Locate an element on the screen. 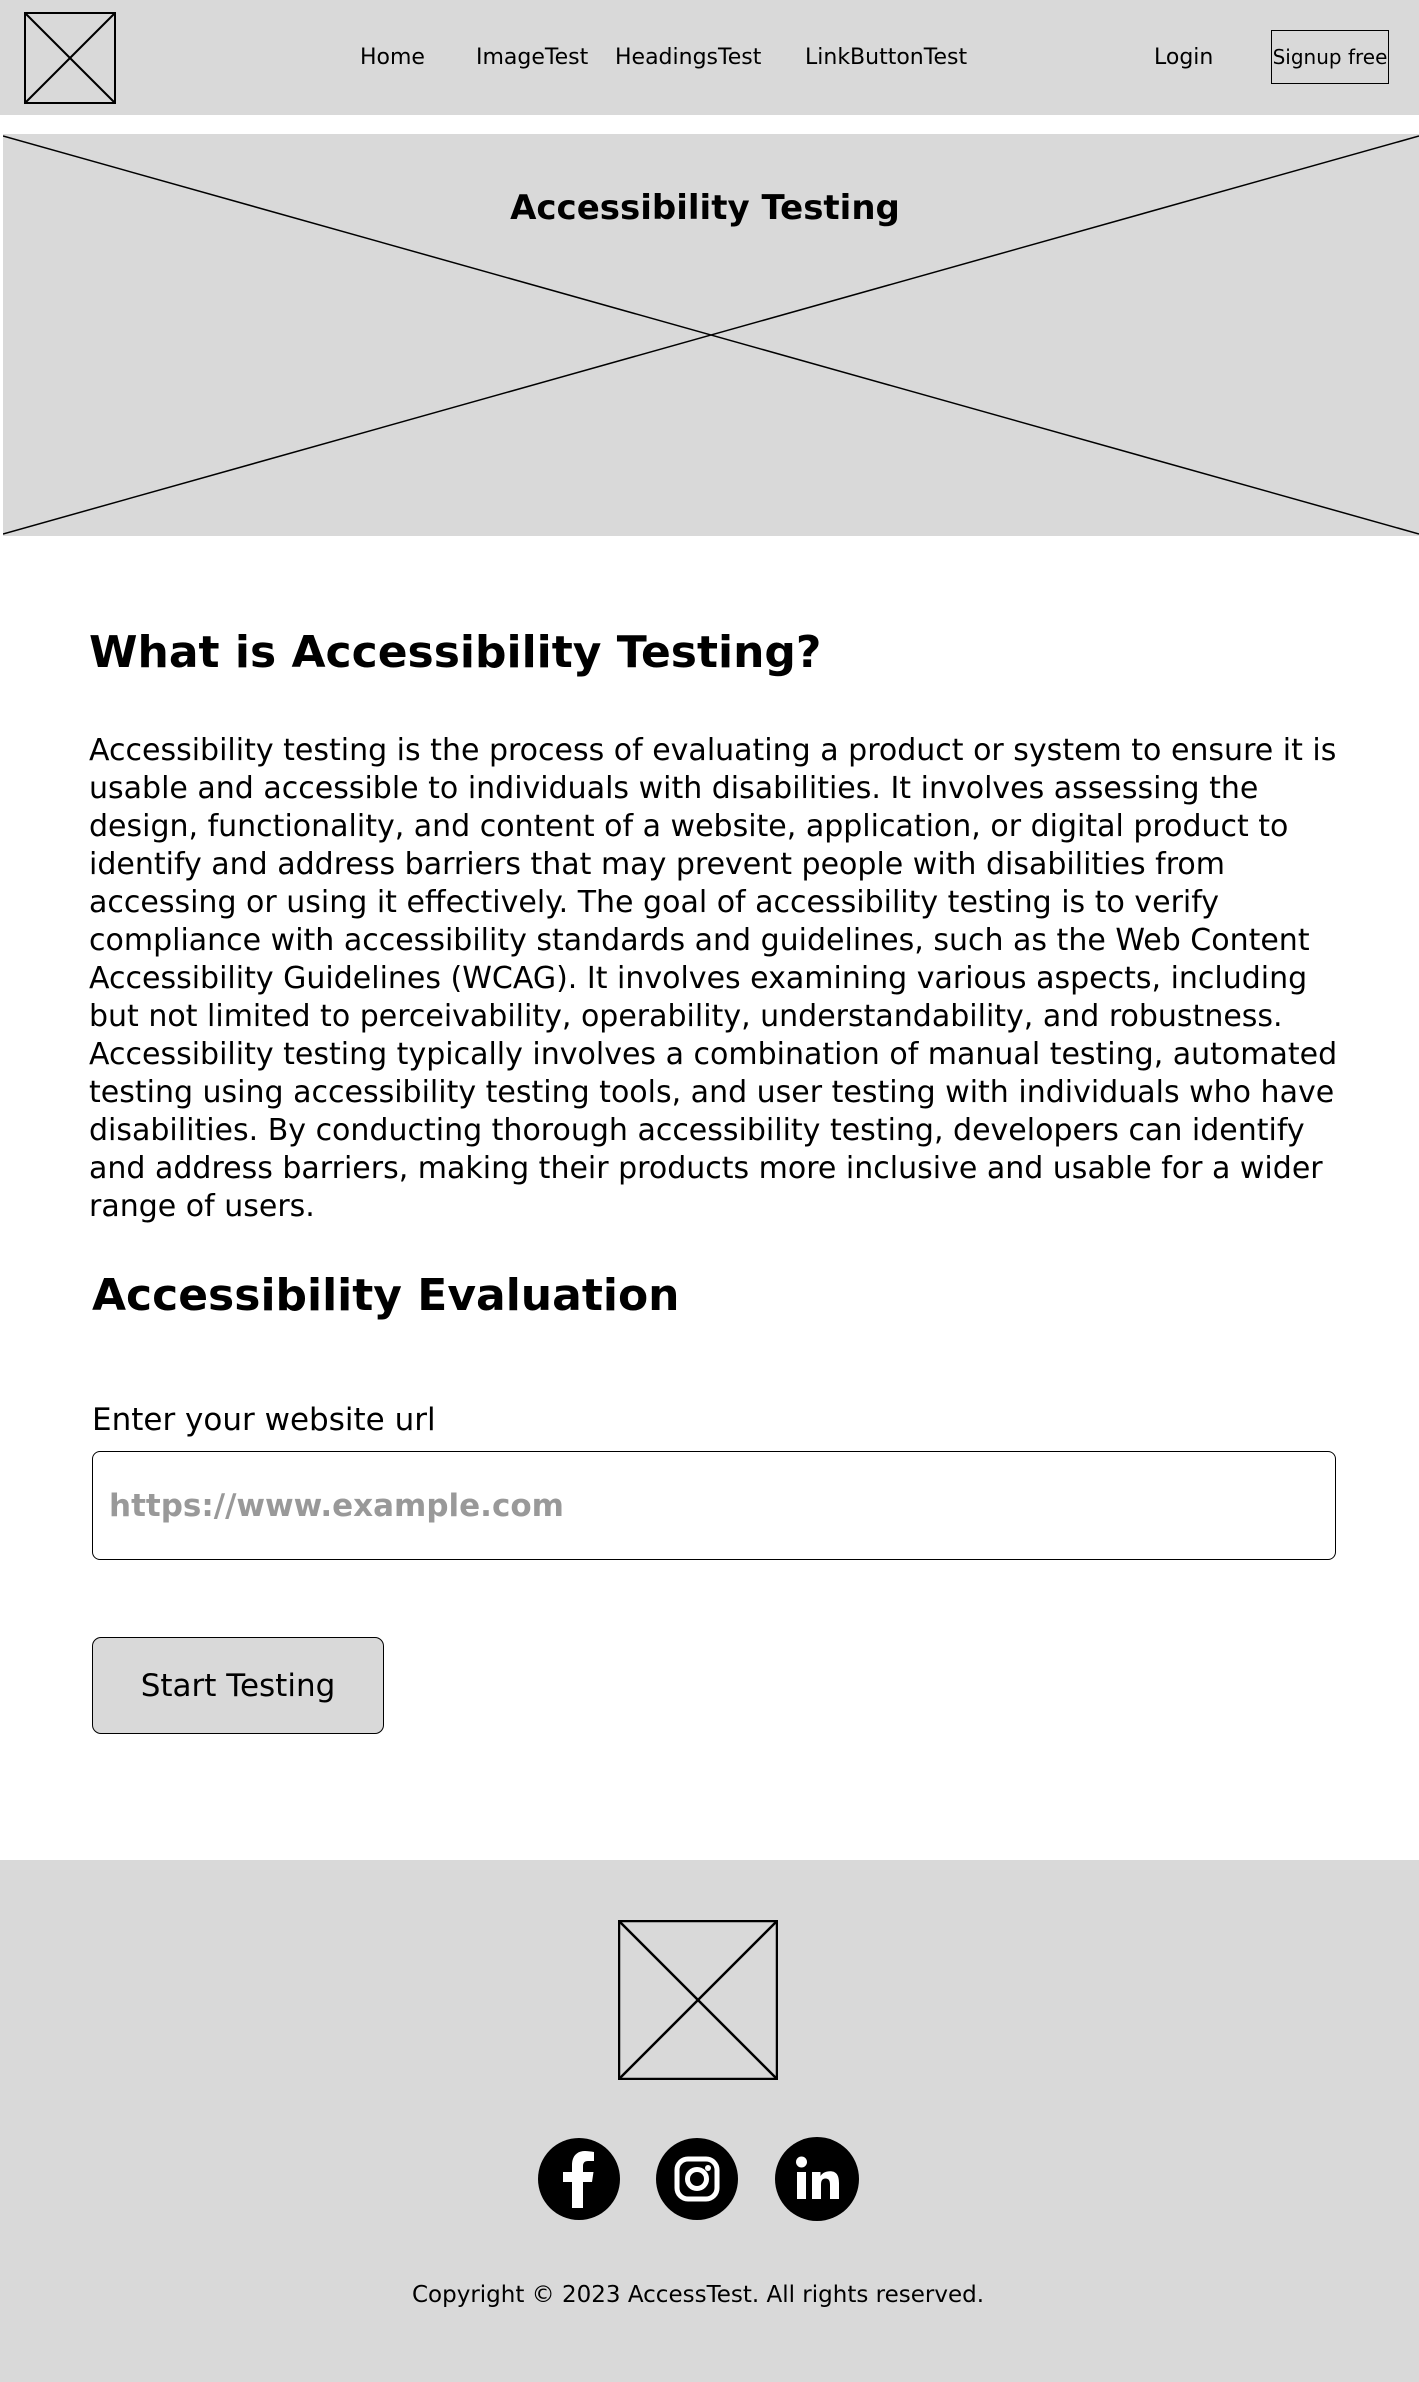 This screenshot has width=1419, height=2382. facebook-icon is located at coordinates (579, 2179).